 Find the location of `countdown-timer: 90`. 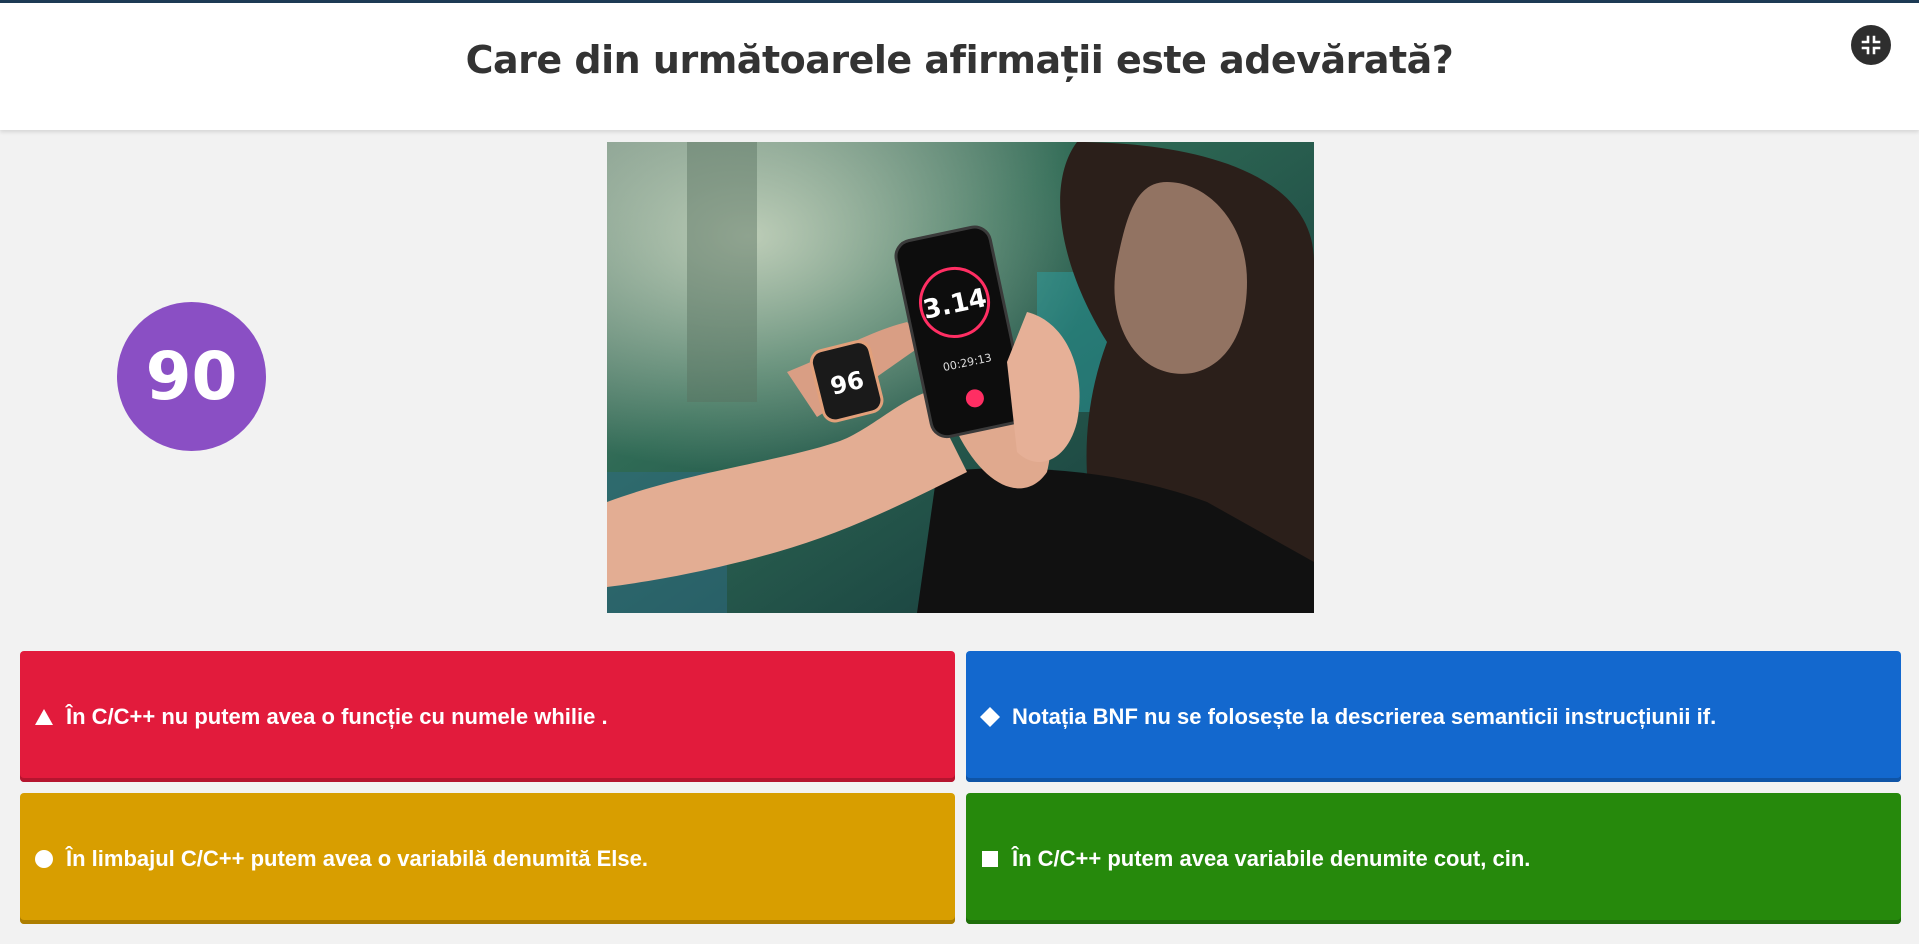

countdown-timer: 90 is located at coordinates (191, 376).